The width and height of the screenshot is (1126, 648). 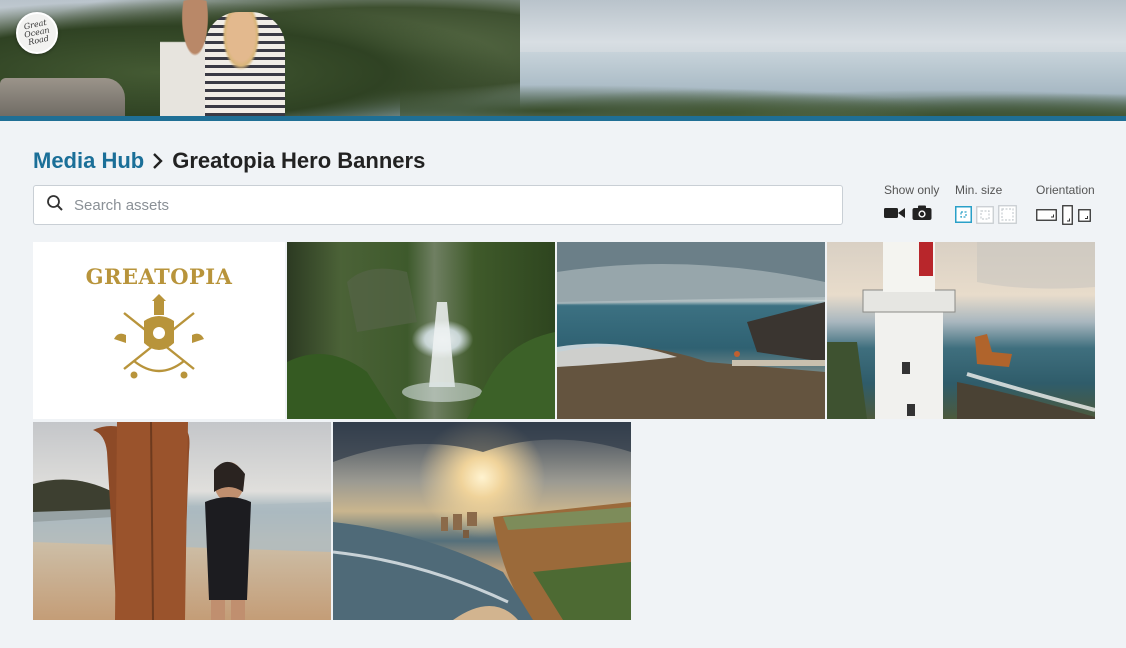 I want to click on hero-person, so click(x=245, y=65).